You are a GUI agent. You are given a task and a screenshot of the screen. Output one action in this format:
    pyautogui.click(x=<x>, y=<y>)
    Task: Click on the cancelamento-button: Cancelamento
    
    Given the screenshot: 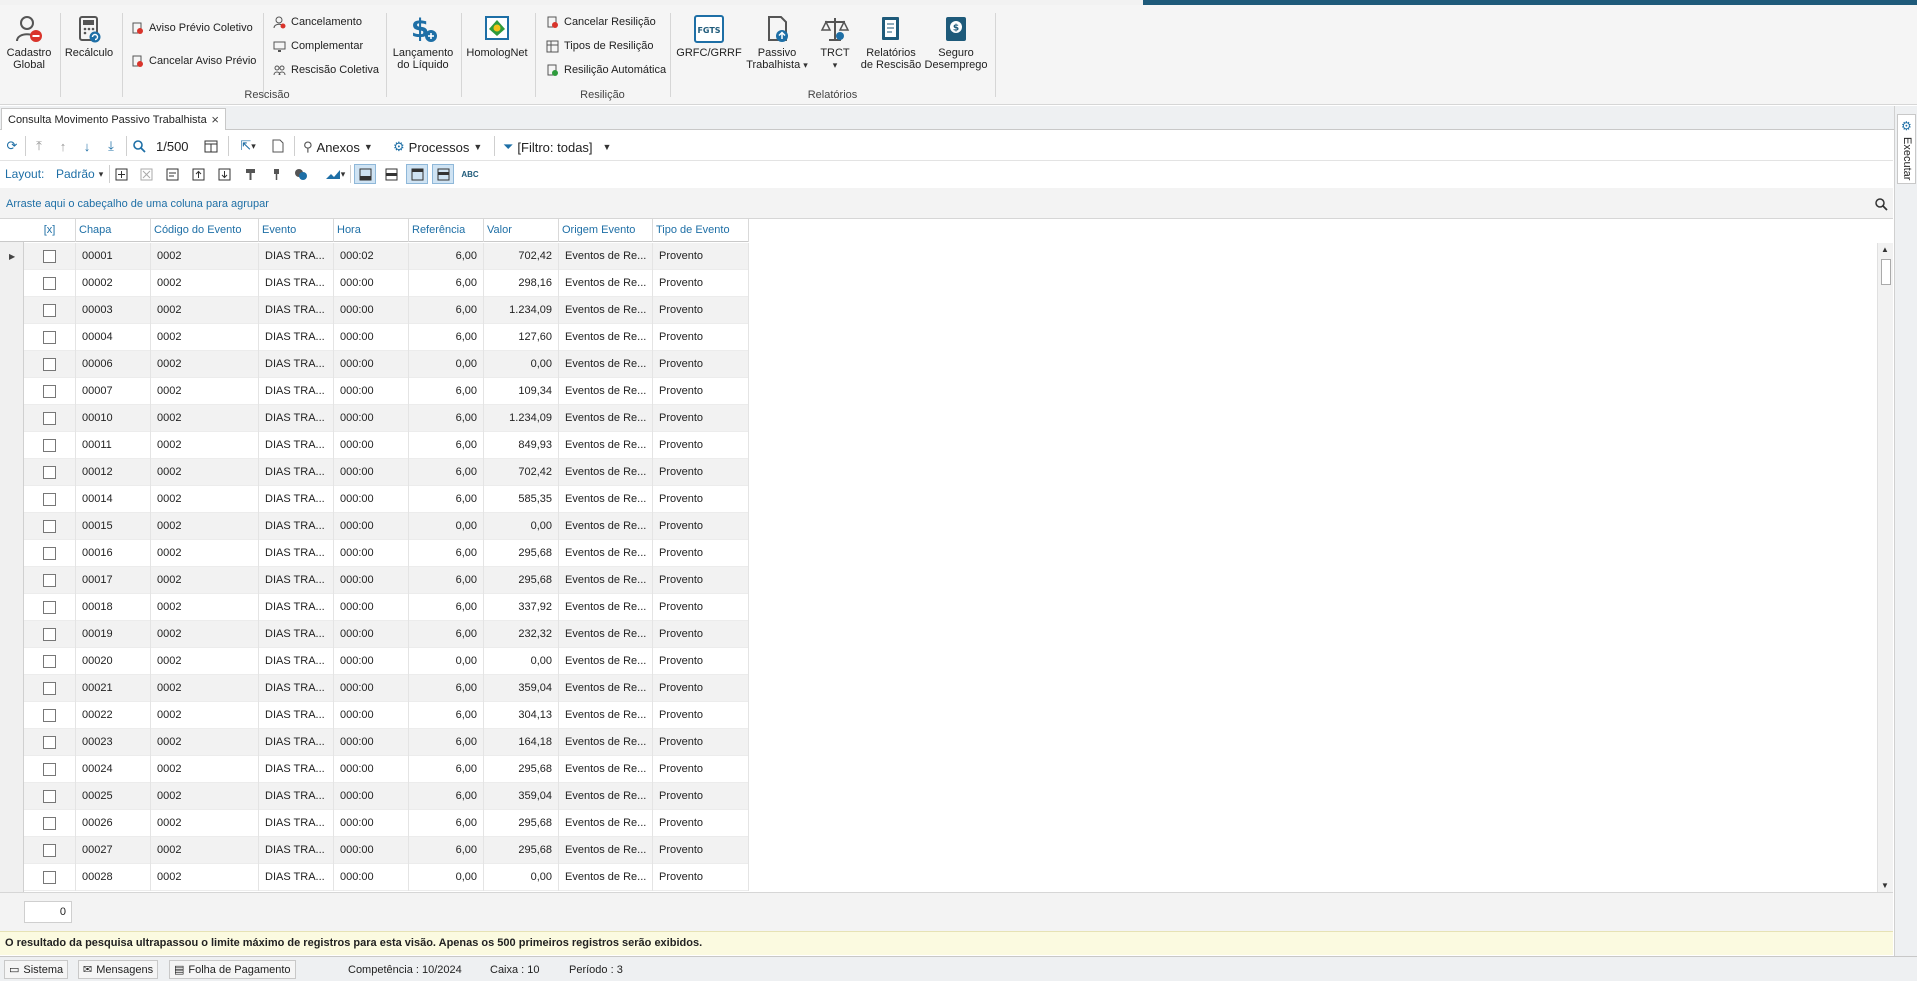 What is the action you would take?
    pyautogui.click(x=317, y=22)
    